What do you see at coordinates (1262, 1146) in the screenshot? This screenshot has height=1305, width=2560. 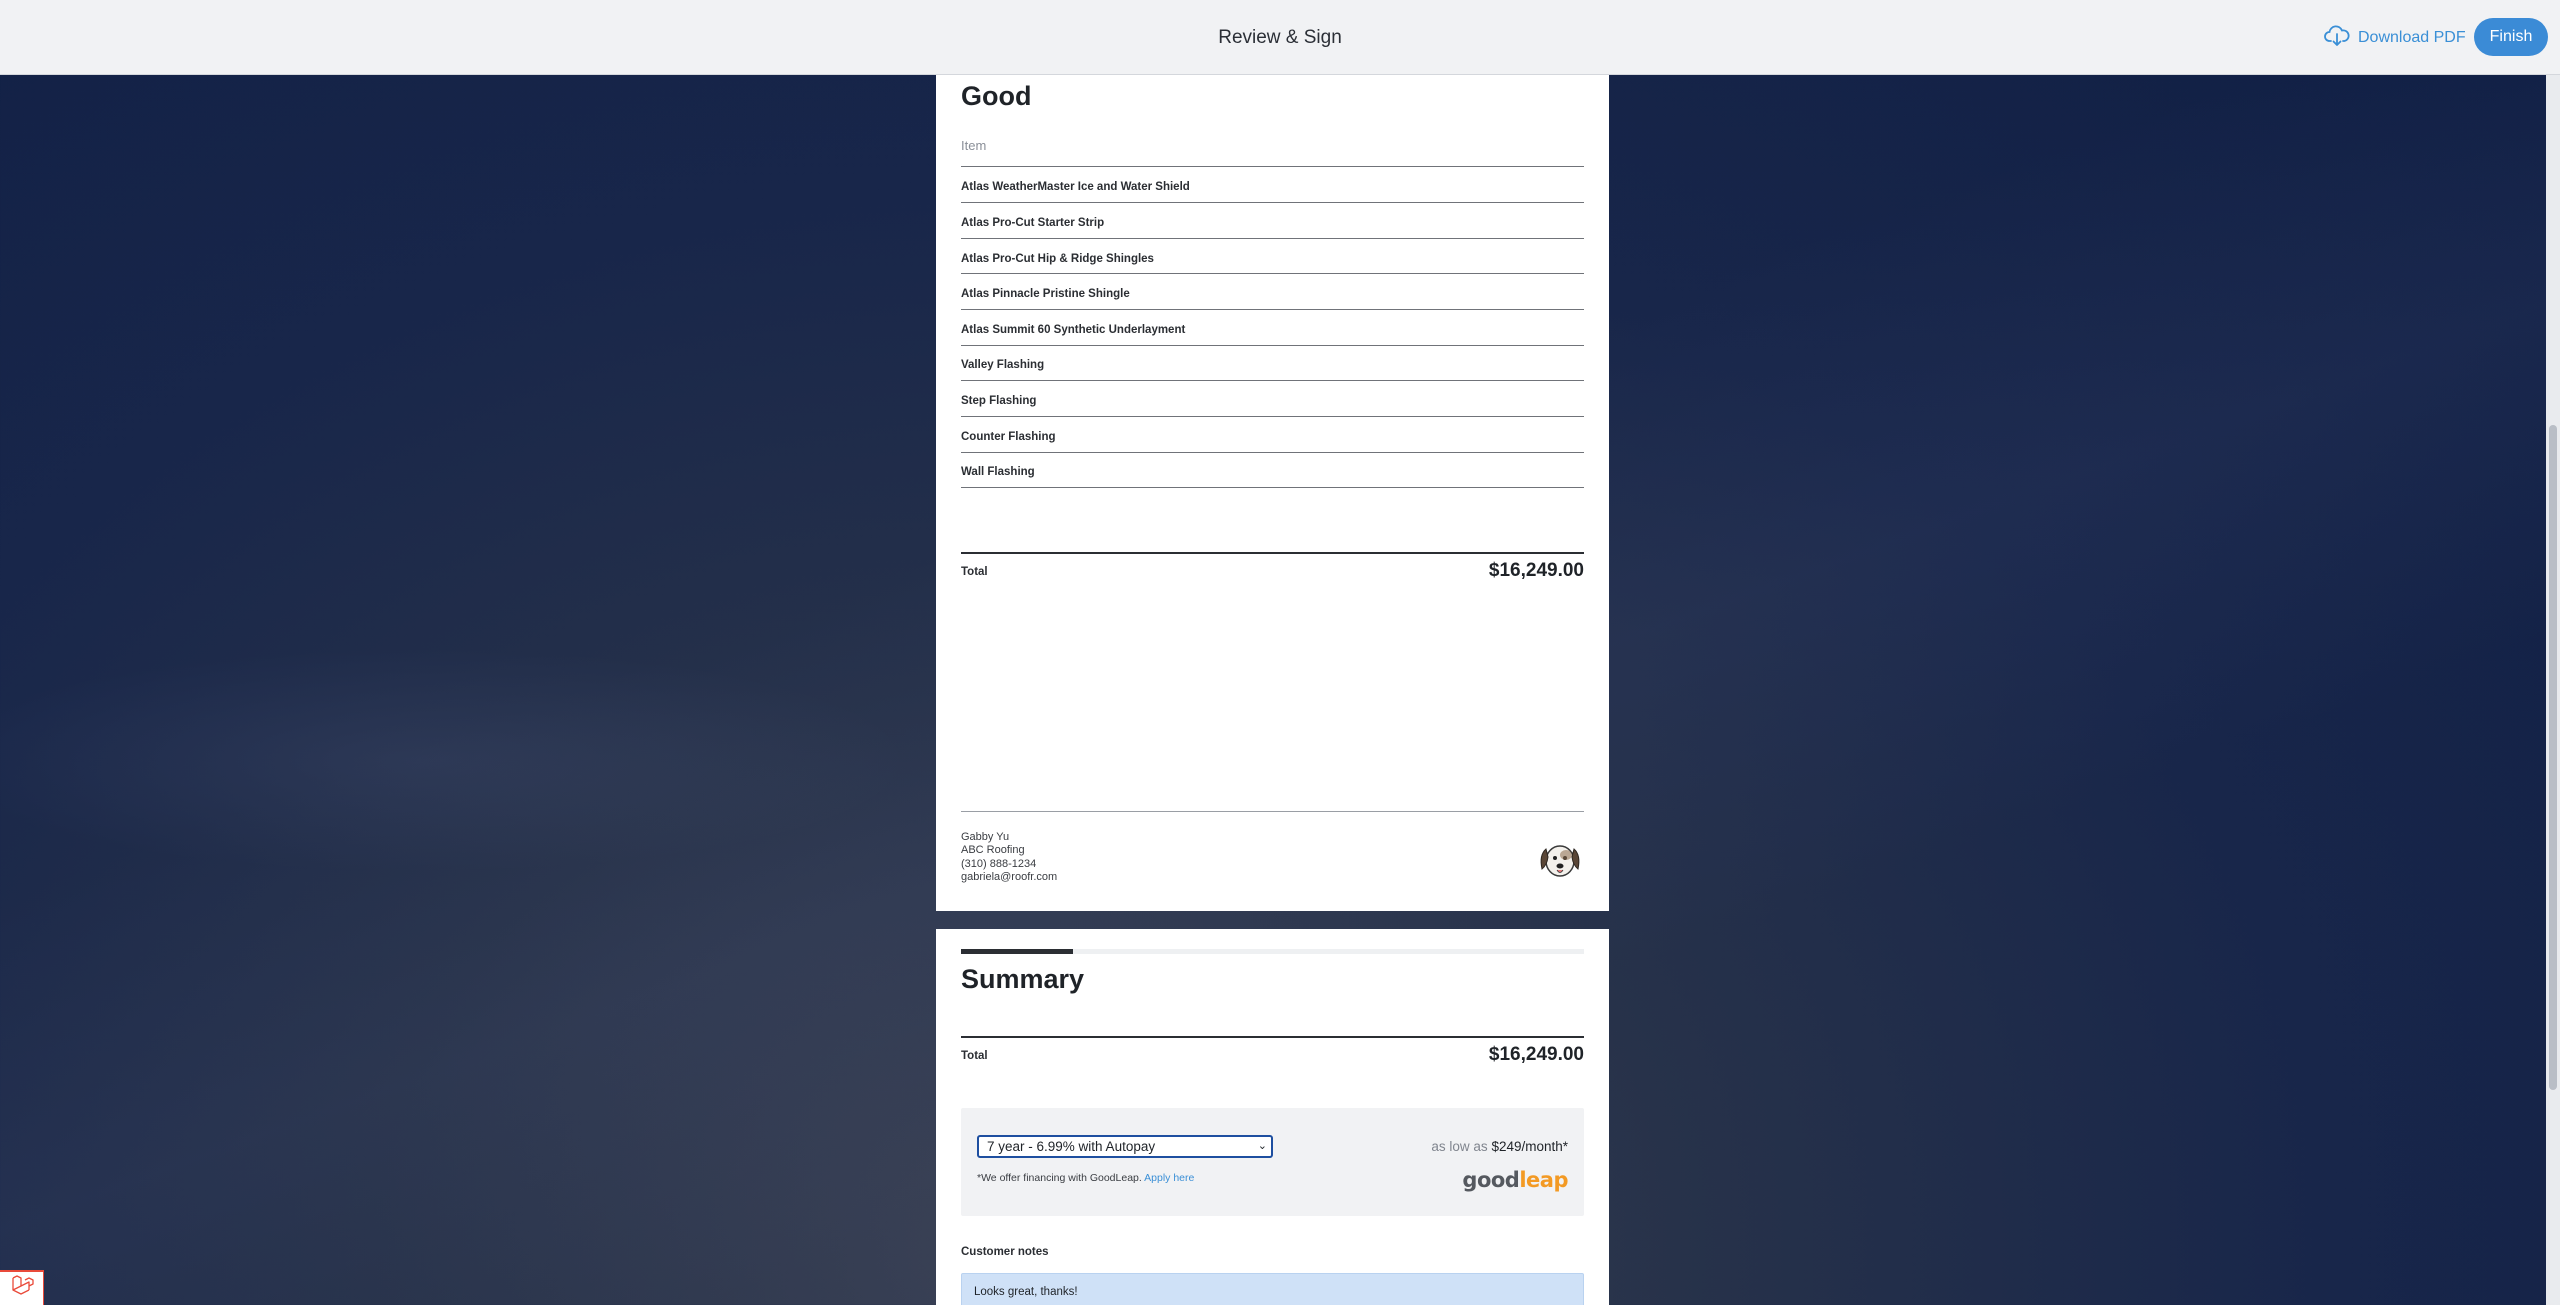 I see `chevron-down-icon: ⌄` at bounding box center [1262, 1146].